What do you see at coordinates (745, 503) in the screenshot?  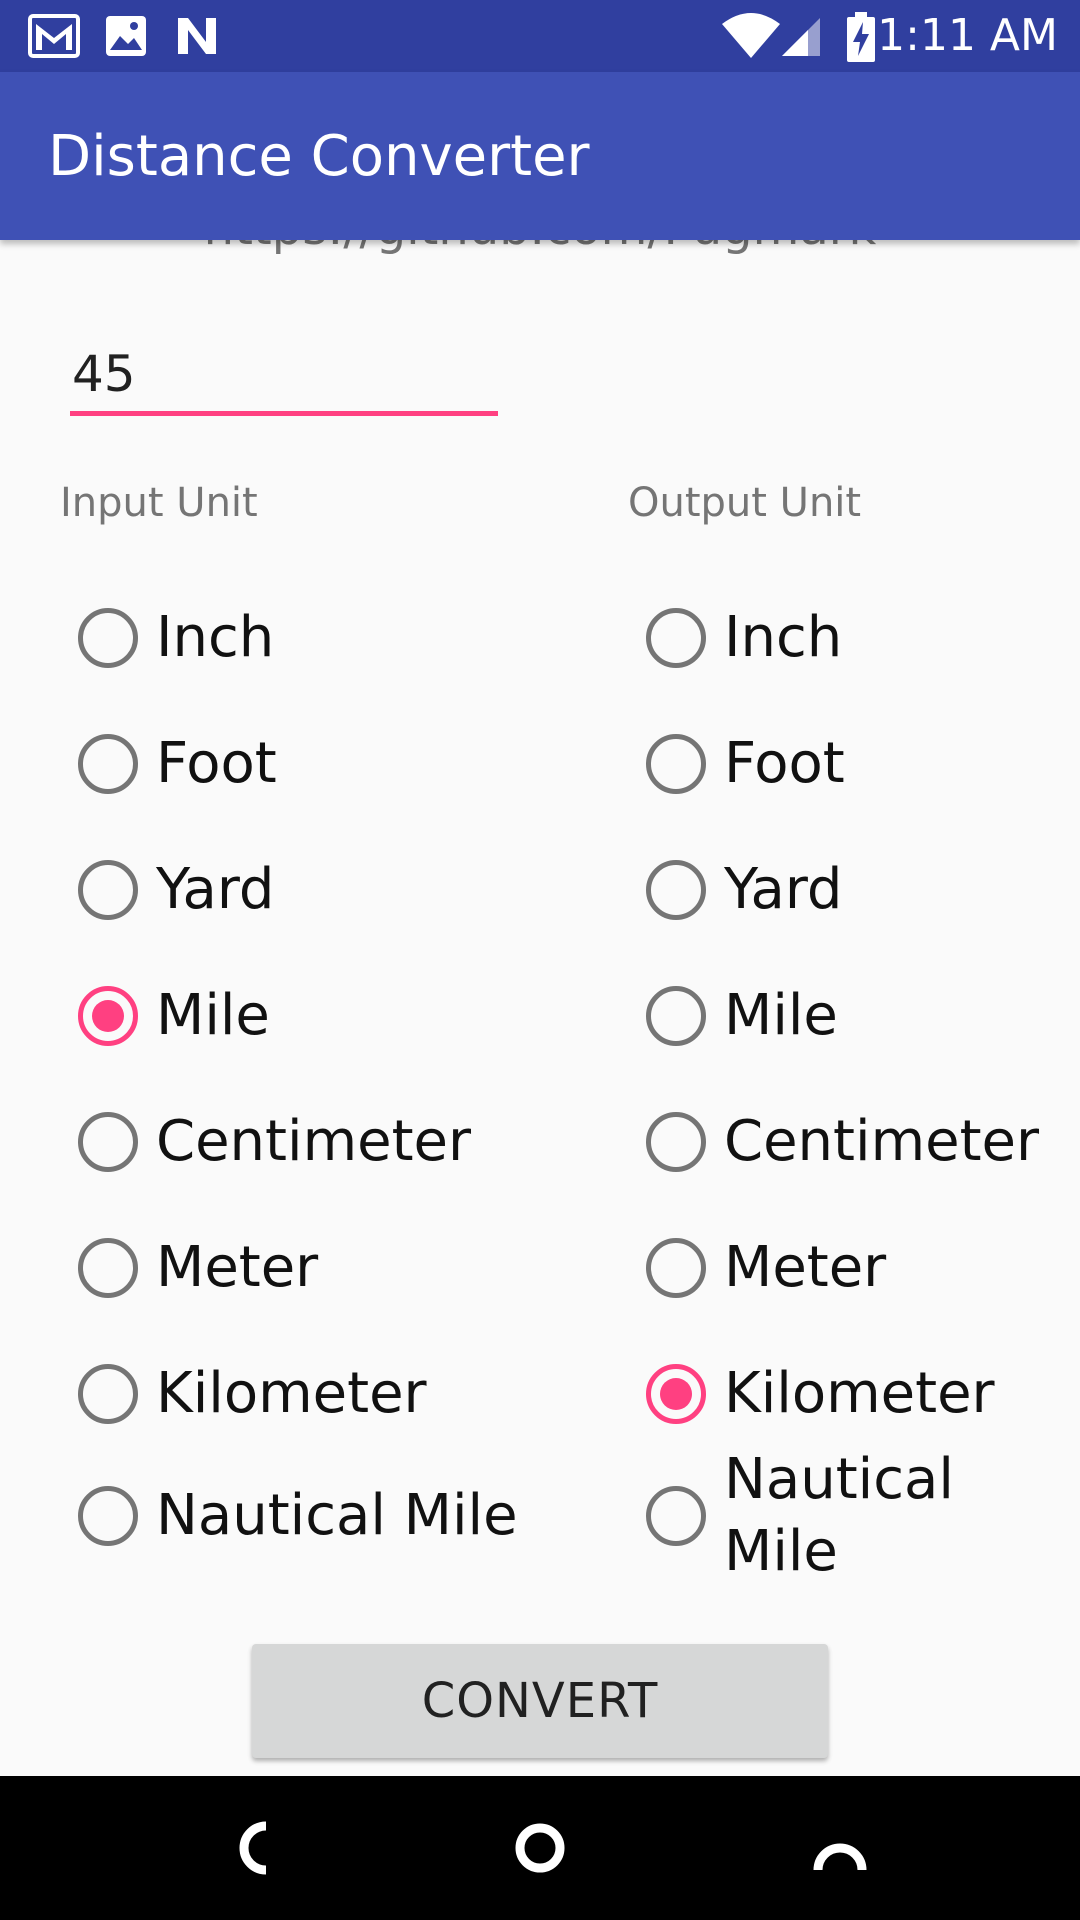 I see `output-unit-label: Output Unit` at bounding box center [745, 503].